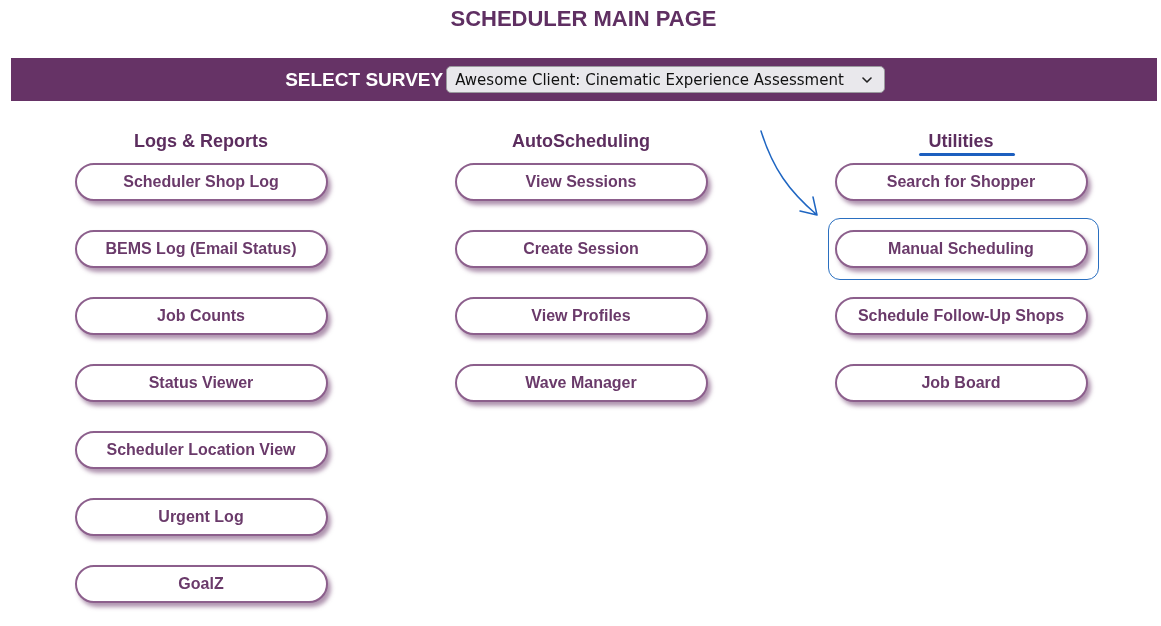 The image size is (1161, 626). Describe the element at coordinates (961, 141) in the screenshot. I see `section-heading: Utilities` at that location.